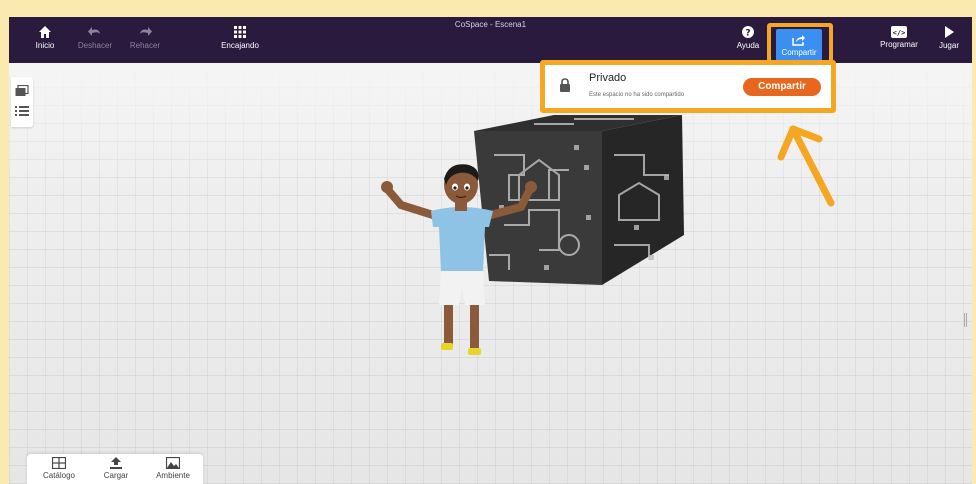 Image resolution: width=976 pixels, height=484 pixels. Describe the element at coordinates (899, 44) in the screenshot. I see `code-label: Programar` at that location.